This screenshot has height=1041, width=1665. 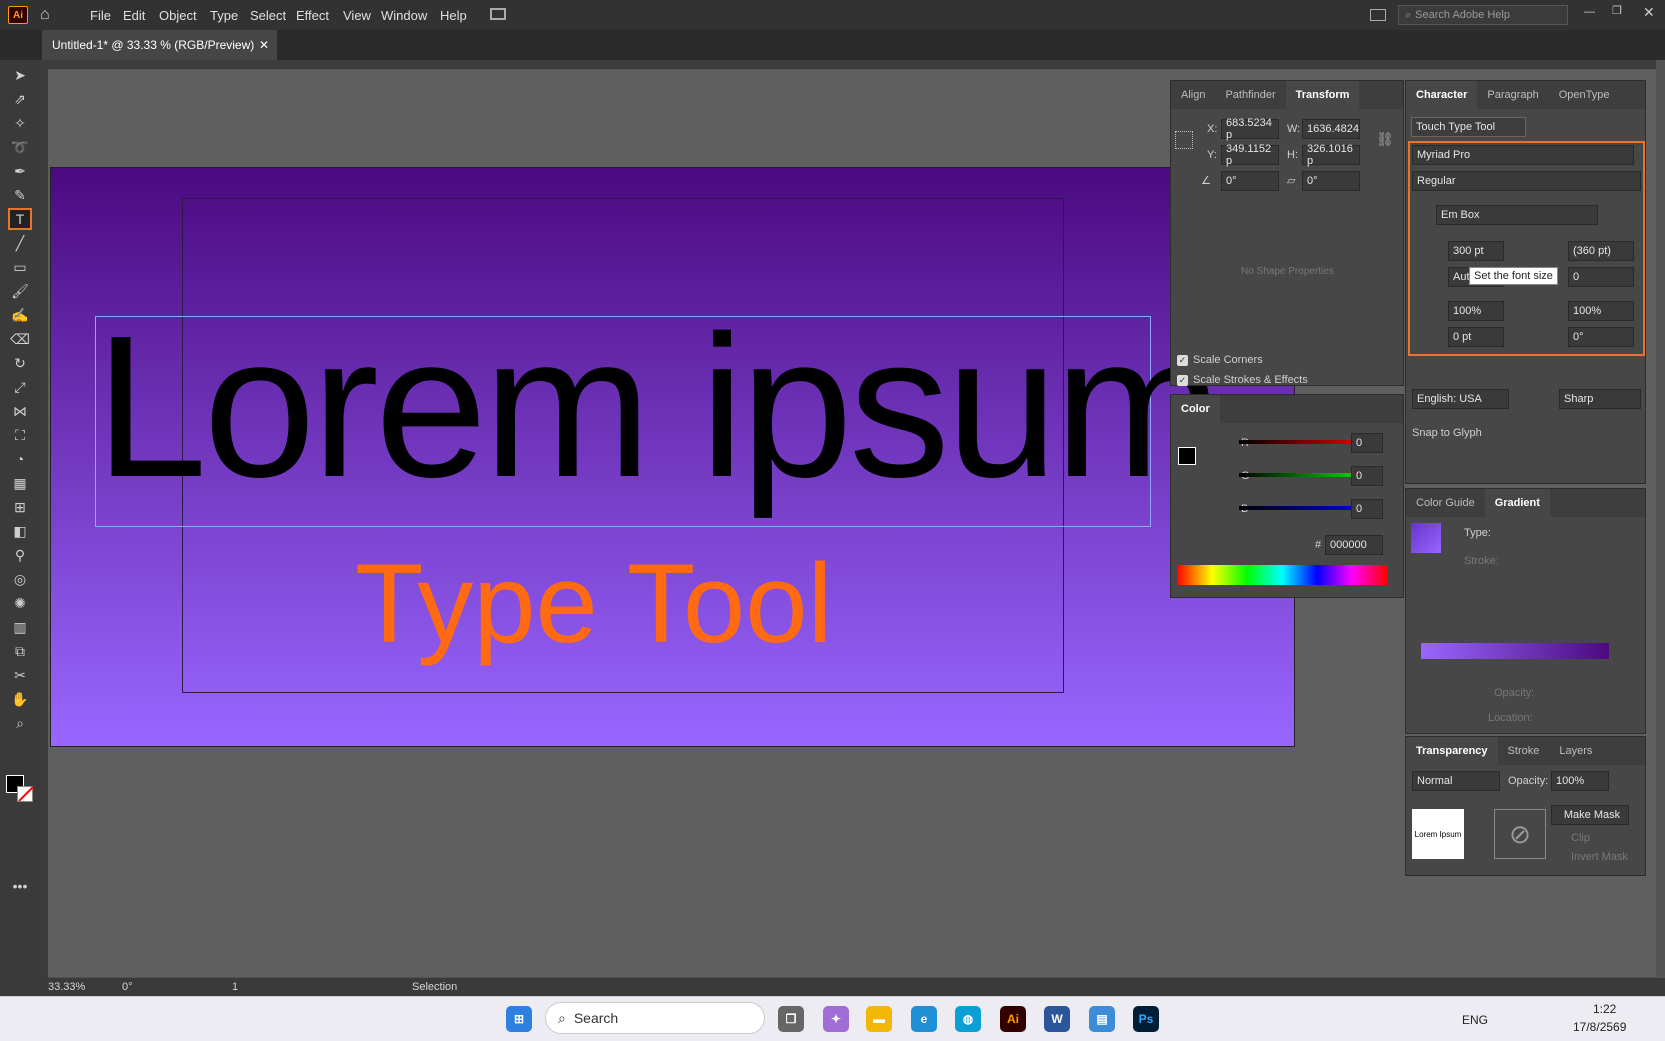 I want to click on slice-tool-icon: ✂, so click(x=20, y=675).